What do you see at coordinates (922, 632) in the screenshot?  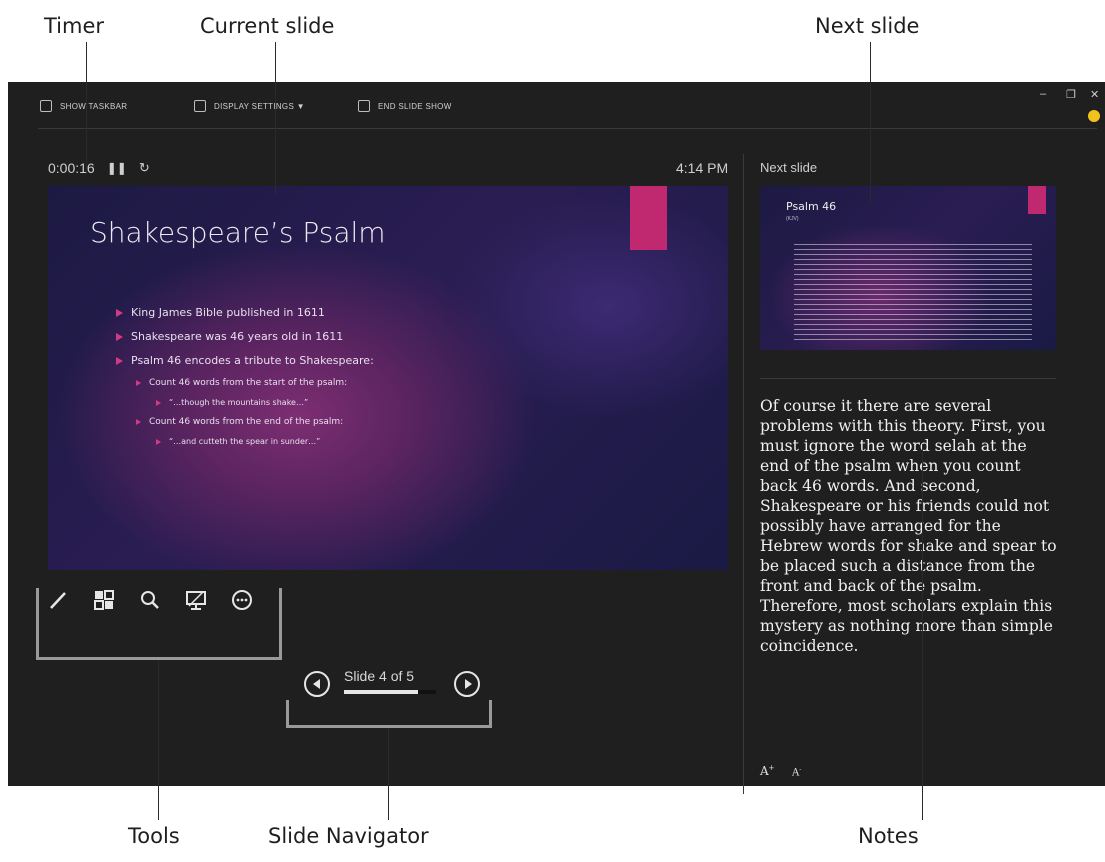 I see `callout-line-notes` at bounding box center [922, 632].